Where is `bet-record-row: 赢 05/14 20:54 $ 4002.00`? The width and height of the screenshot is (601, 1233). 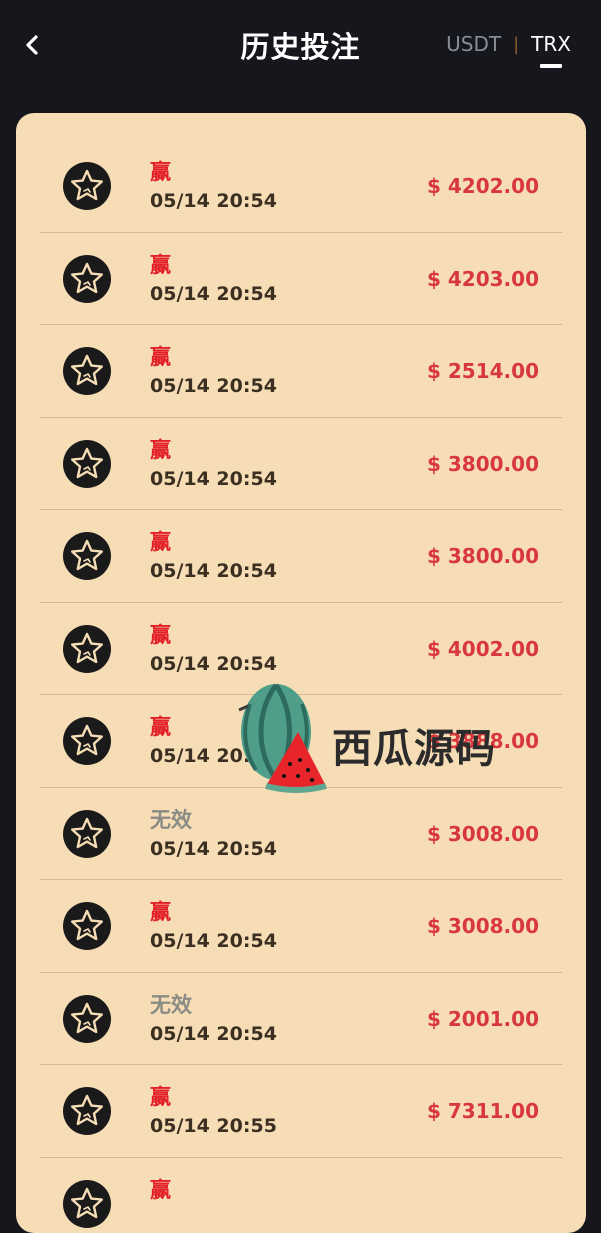
bet-record-row: 赢 05/14 20:54 $ 4002.00 is located at coordinates (301, 649).